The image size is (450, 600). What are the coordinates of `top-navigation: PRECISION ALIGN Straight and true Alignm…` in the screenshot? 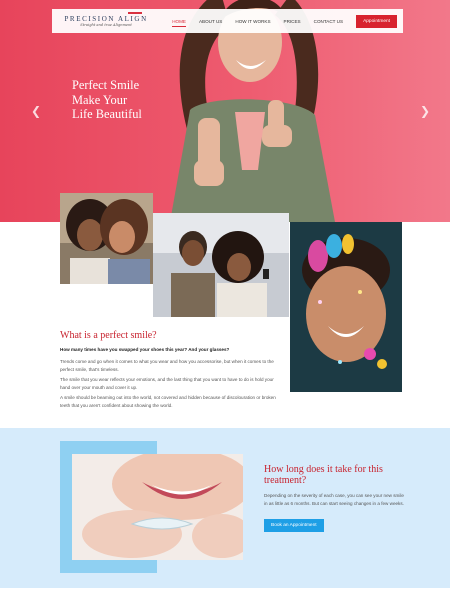 It's located at (227, 21).